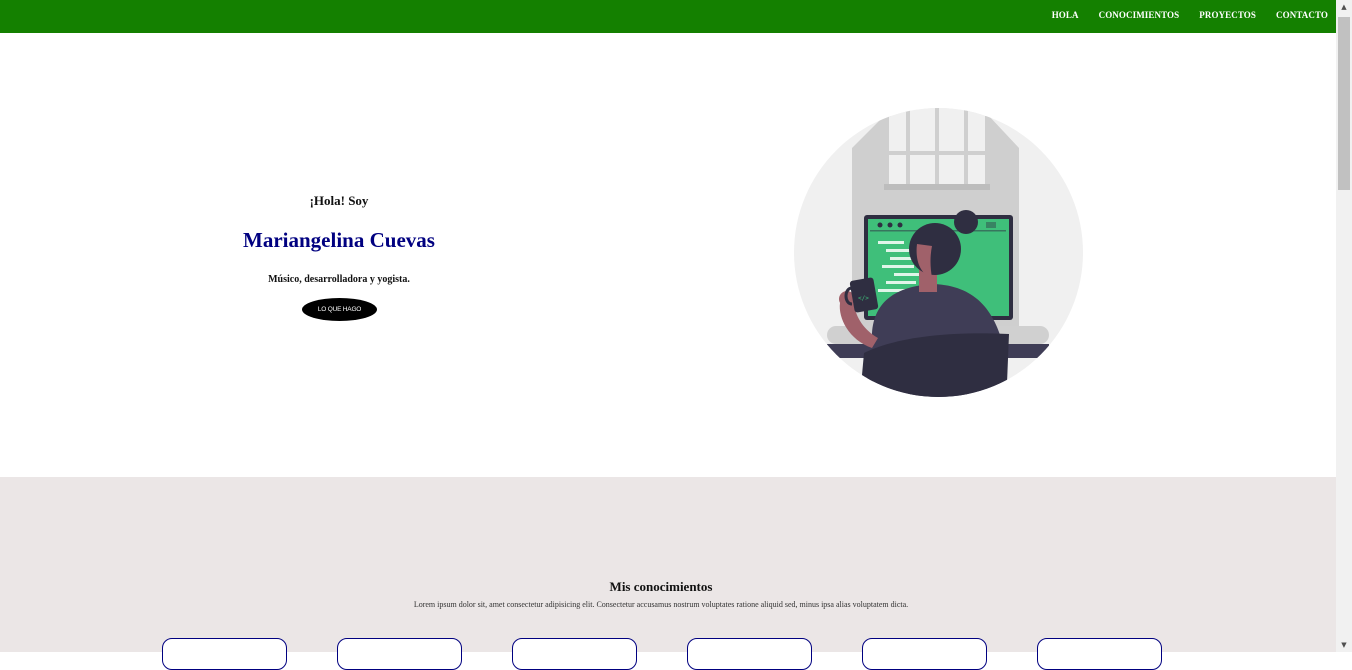 The image size is (1352, 670). Describe the element at coordinates (1344, 7) in the screenshot. I see `arrow-up-icon: ▲` at that location.